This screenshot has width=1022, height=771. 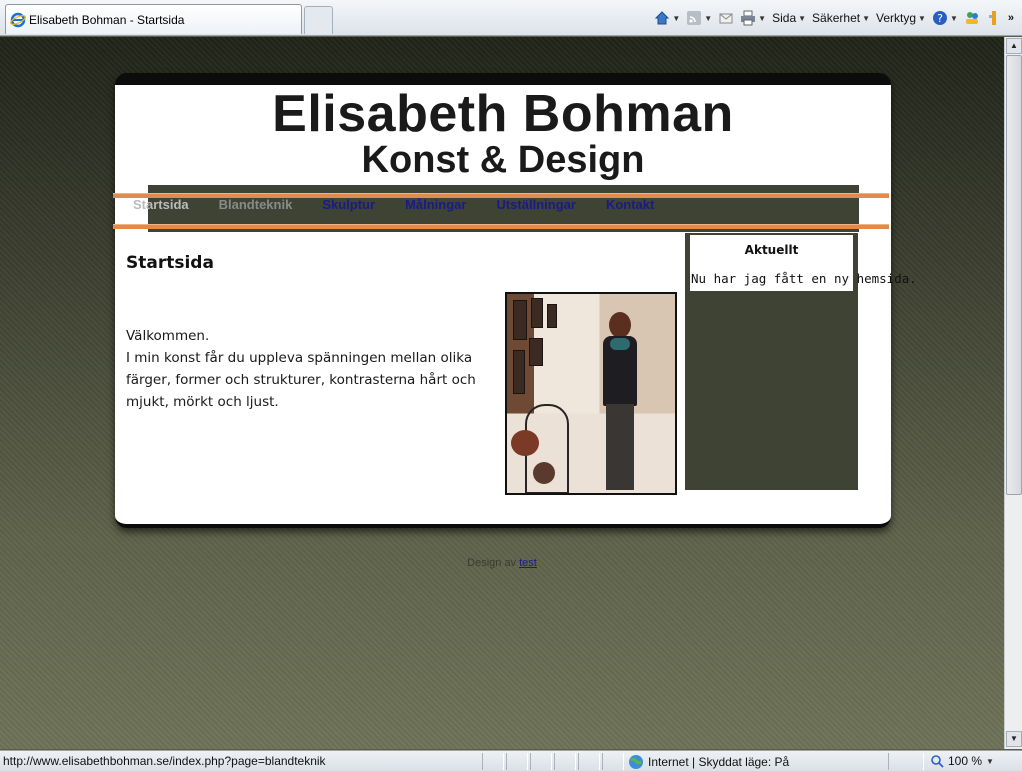 What do you see at coordinates (662, 18) in the screenshot?
I see `home-icon` at bounding box center [662, 18].